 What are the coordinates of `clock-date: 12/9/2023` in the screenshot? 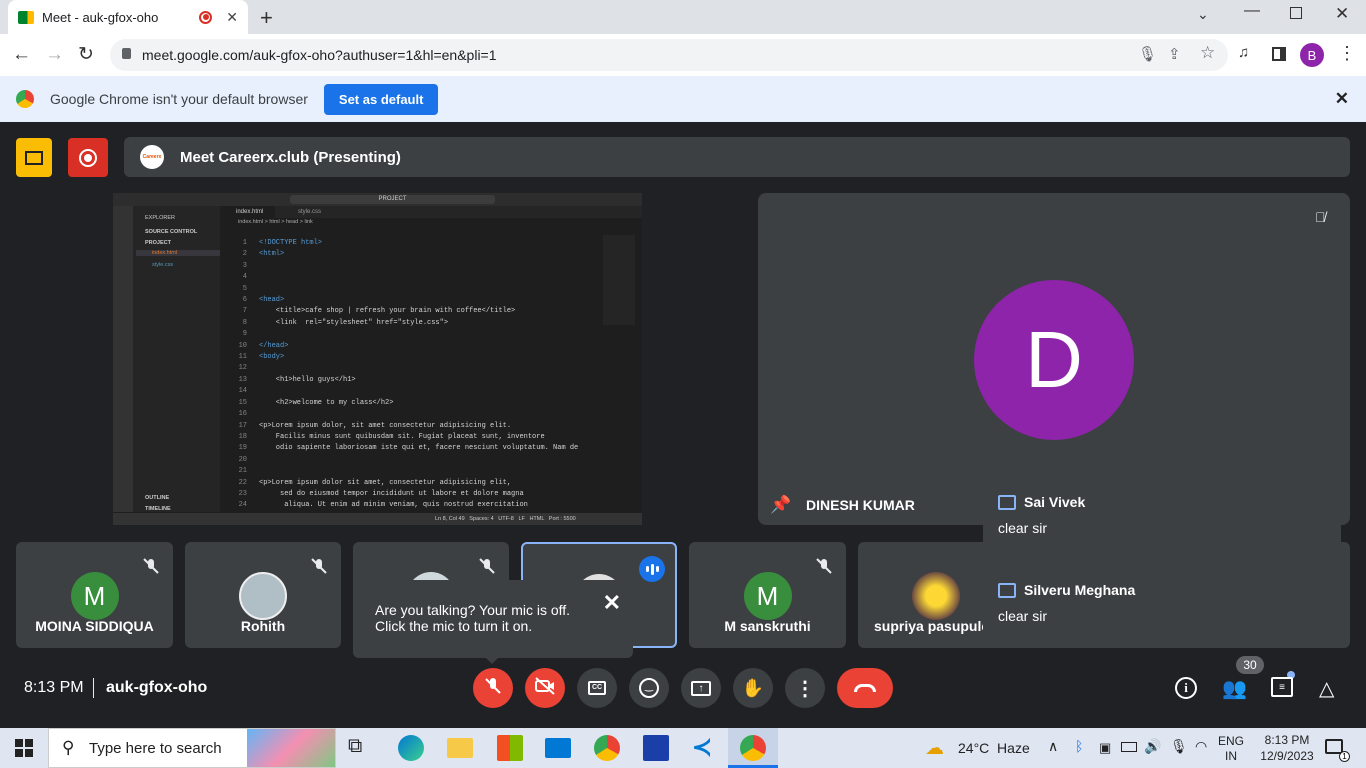 It's located at (1287, 756).